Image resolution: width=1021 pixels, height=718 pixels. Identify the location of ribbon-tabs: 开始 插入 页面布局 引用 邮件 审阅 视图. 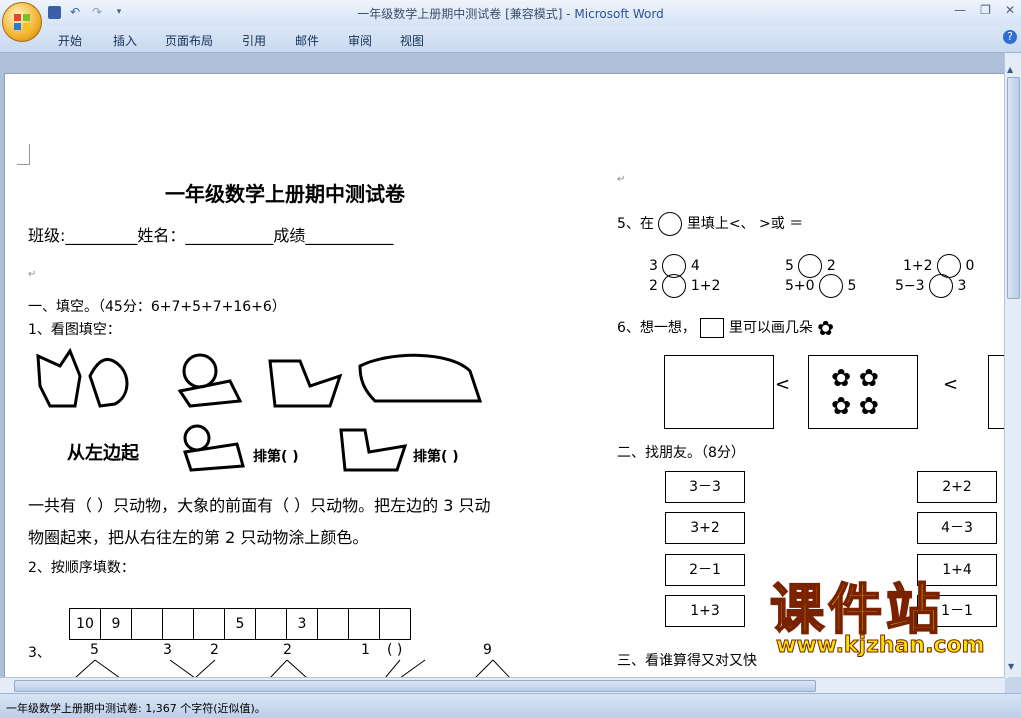
(510, 39).